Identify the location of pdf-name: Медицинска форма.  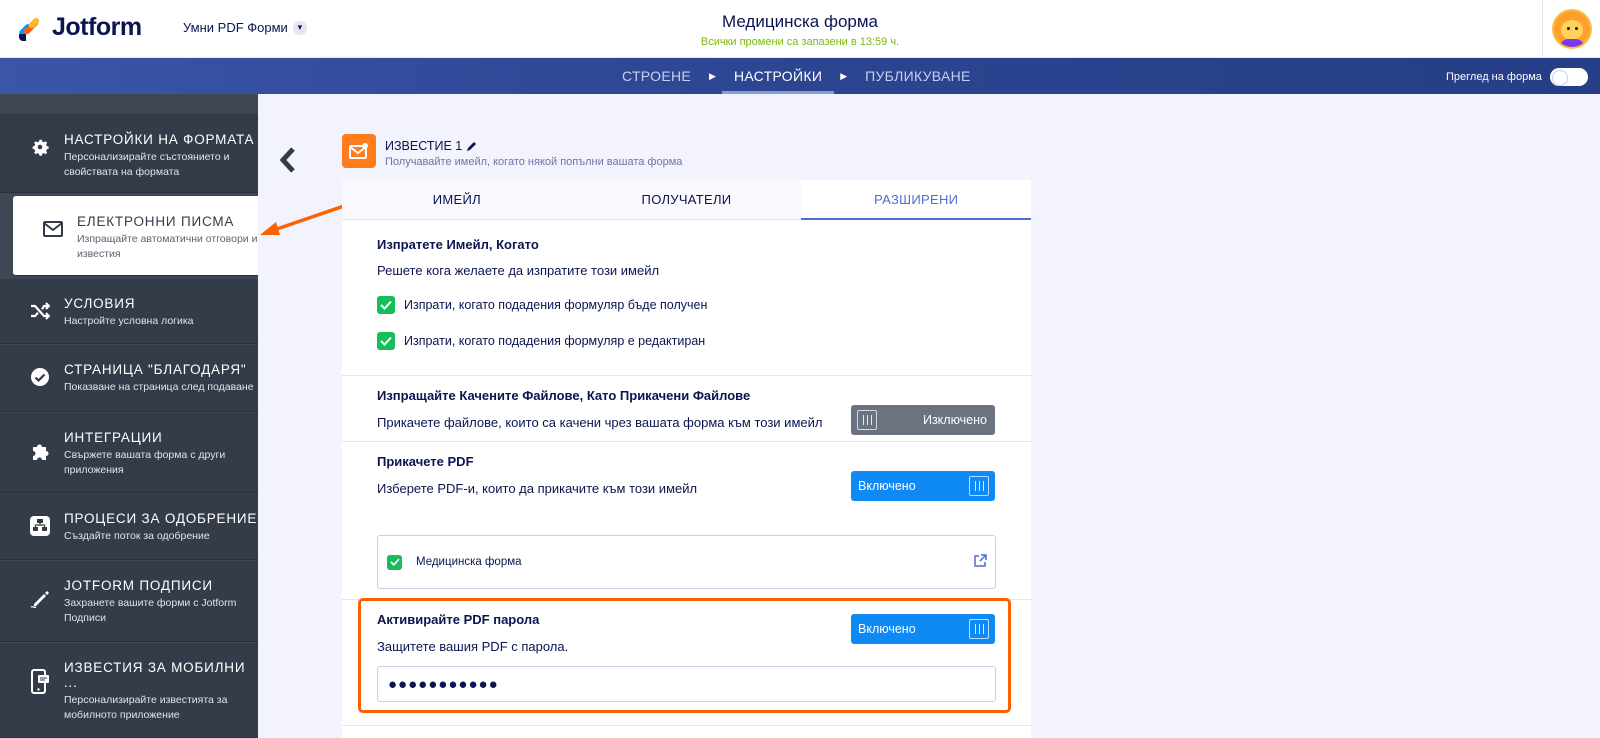
(469, 562).